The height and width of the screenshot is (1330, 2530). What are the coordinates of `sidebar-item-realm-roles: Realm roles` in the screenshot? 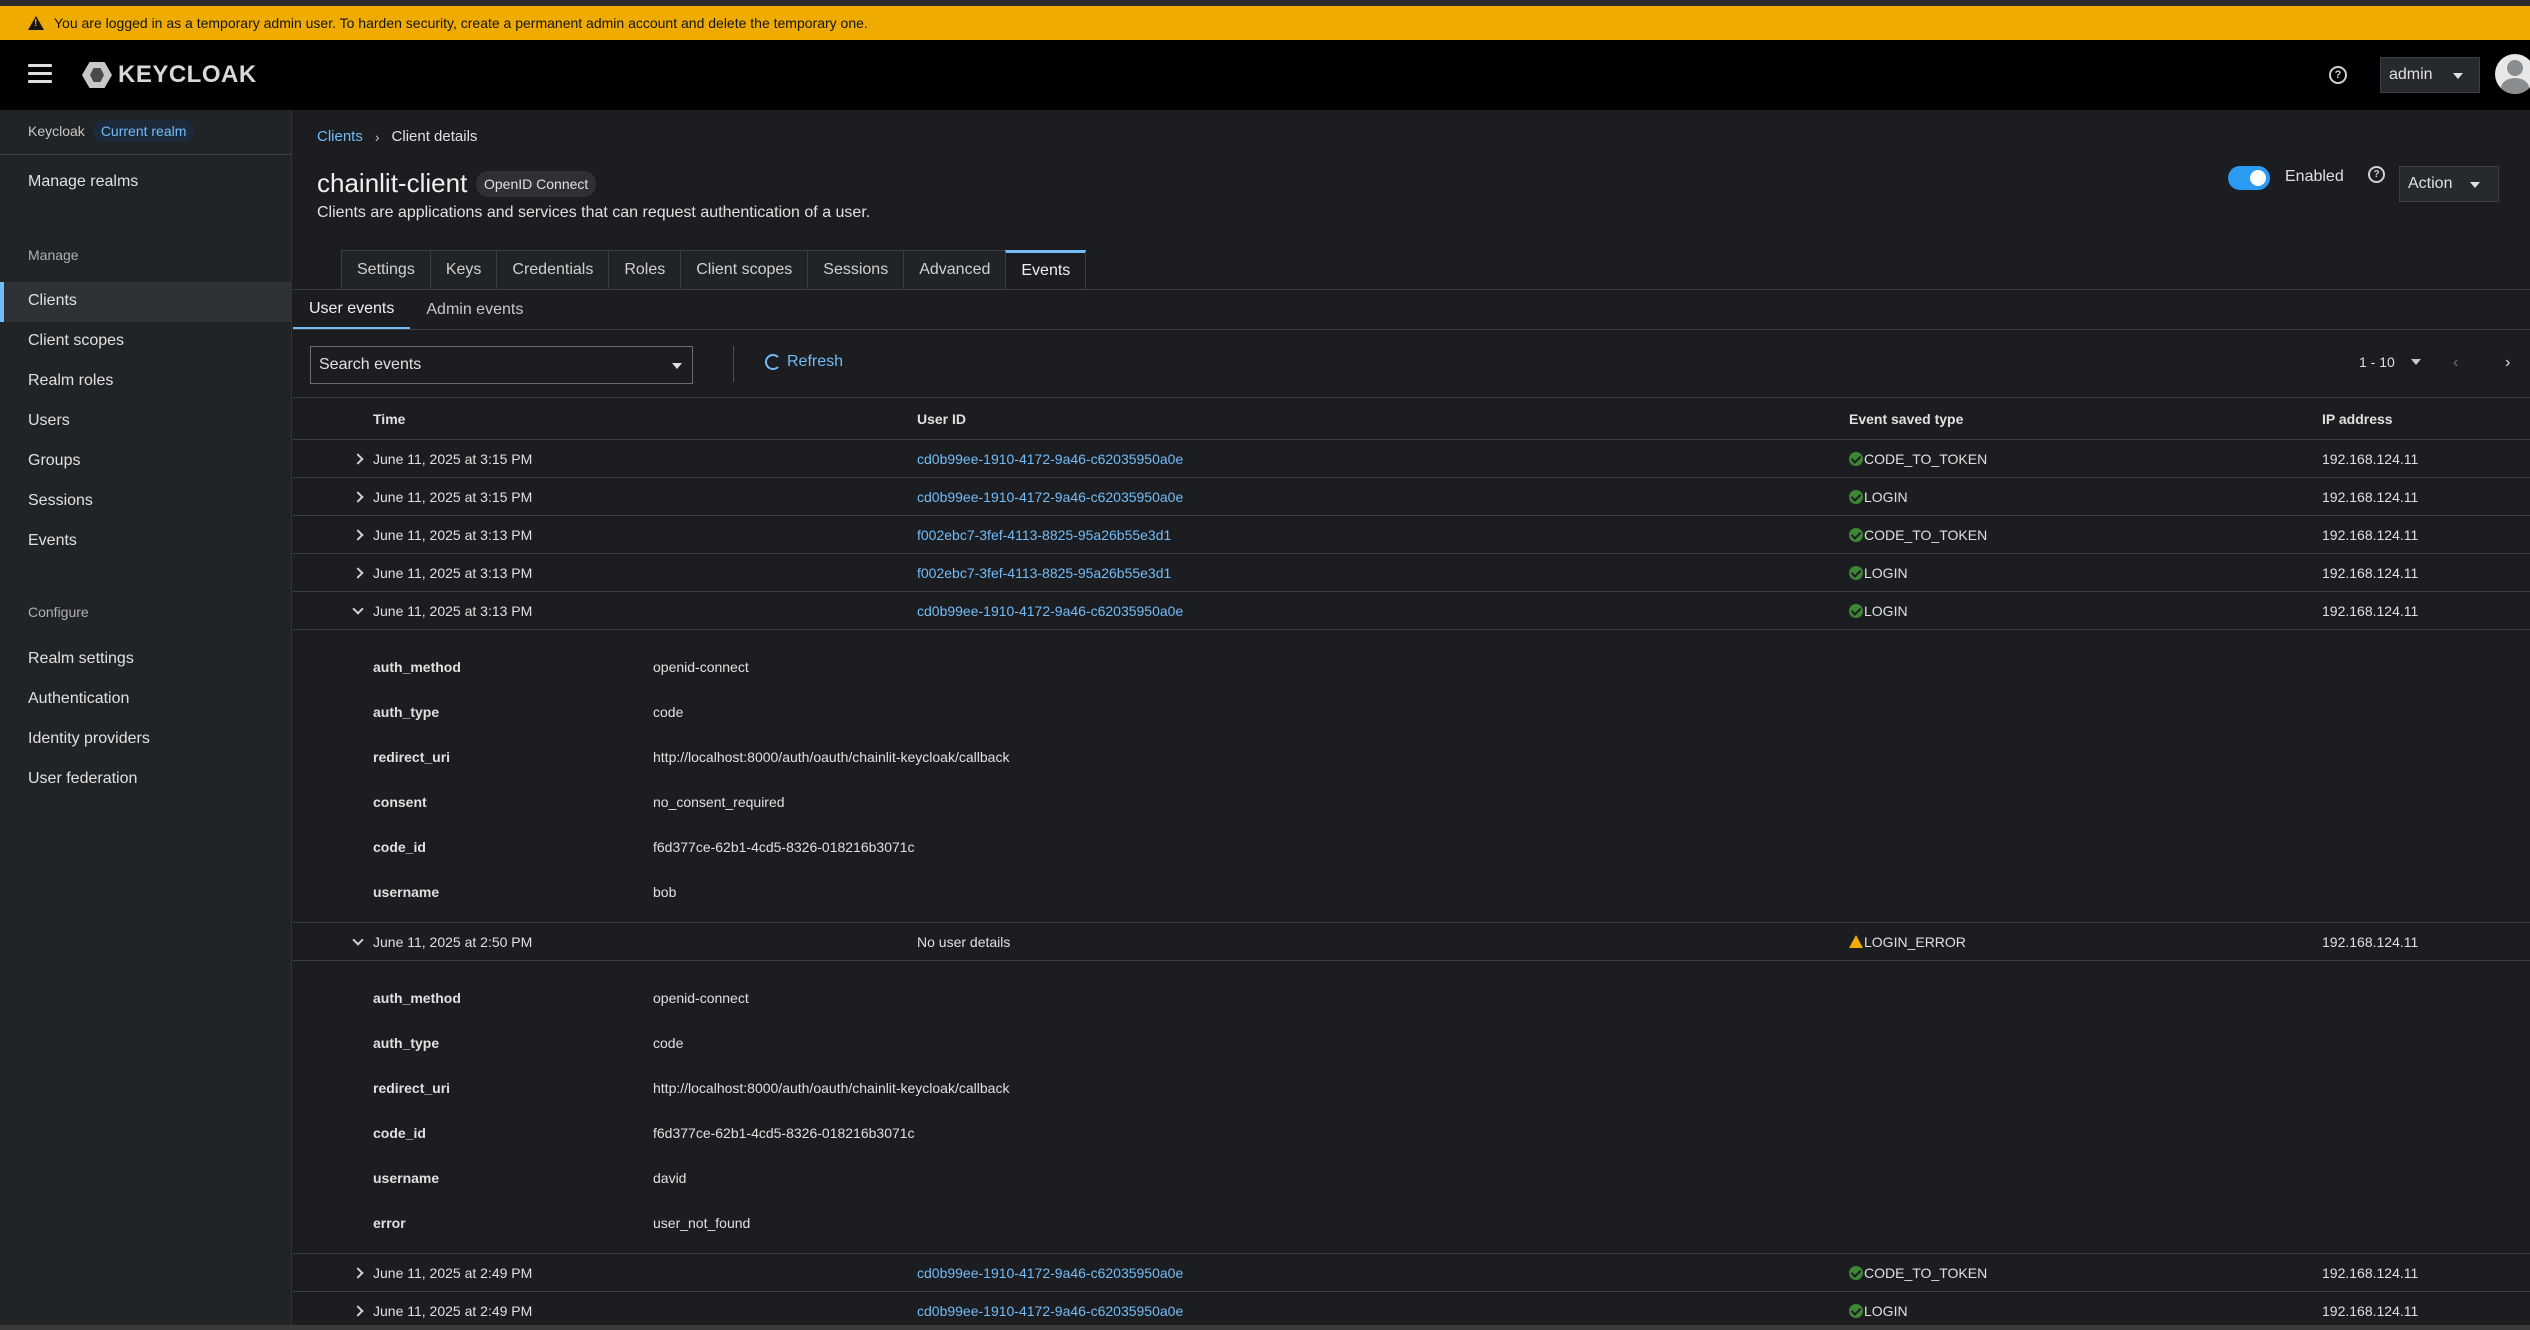 It's located at (70, 381).